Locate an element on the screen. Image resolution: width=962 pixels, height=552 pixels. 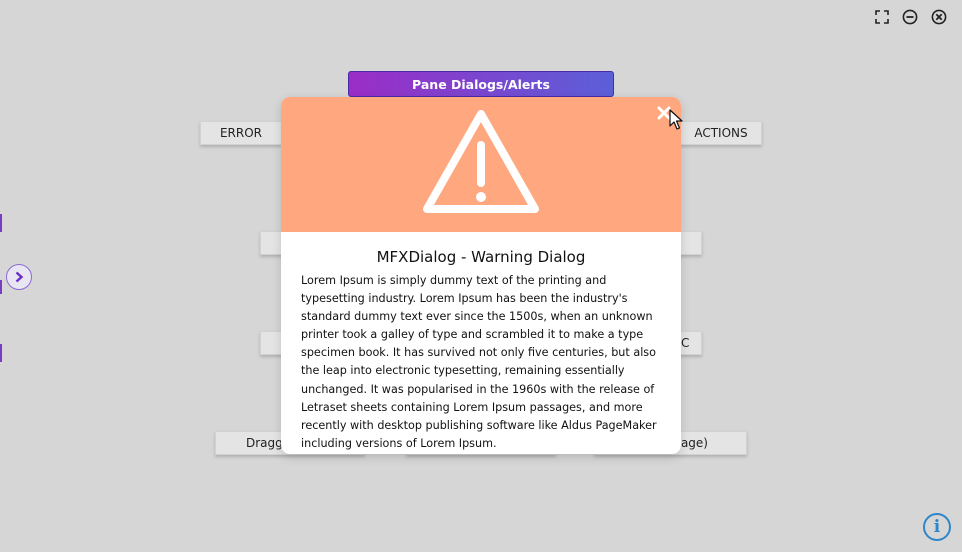
close-icon is located at coordinates (939, 17).